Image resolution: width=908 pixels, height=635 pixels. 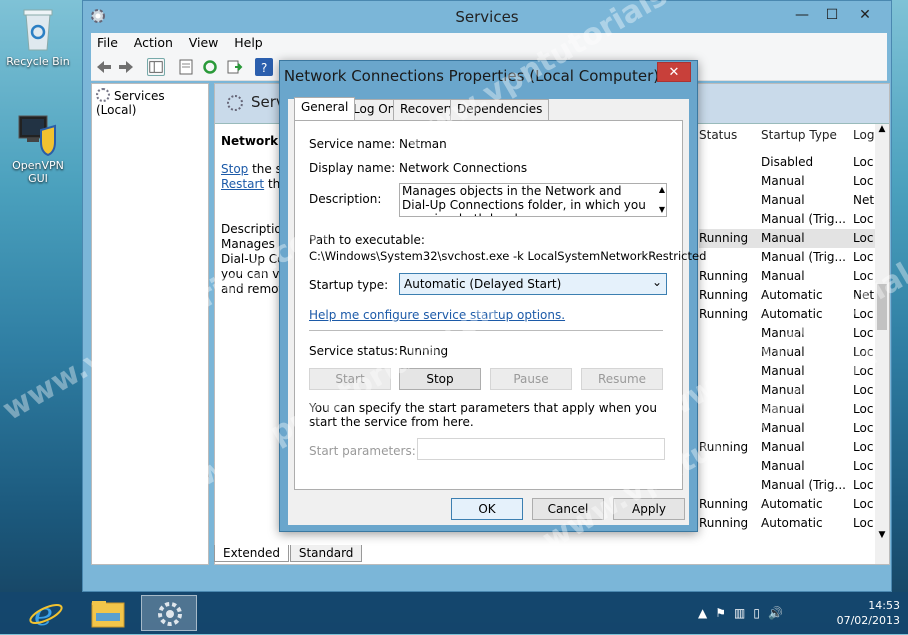 I want to click on cancel-button: Cancel, so click(x=568, y=509).